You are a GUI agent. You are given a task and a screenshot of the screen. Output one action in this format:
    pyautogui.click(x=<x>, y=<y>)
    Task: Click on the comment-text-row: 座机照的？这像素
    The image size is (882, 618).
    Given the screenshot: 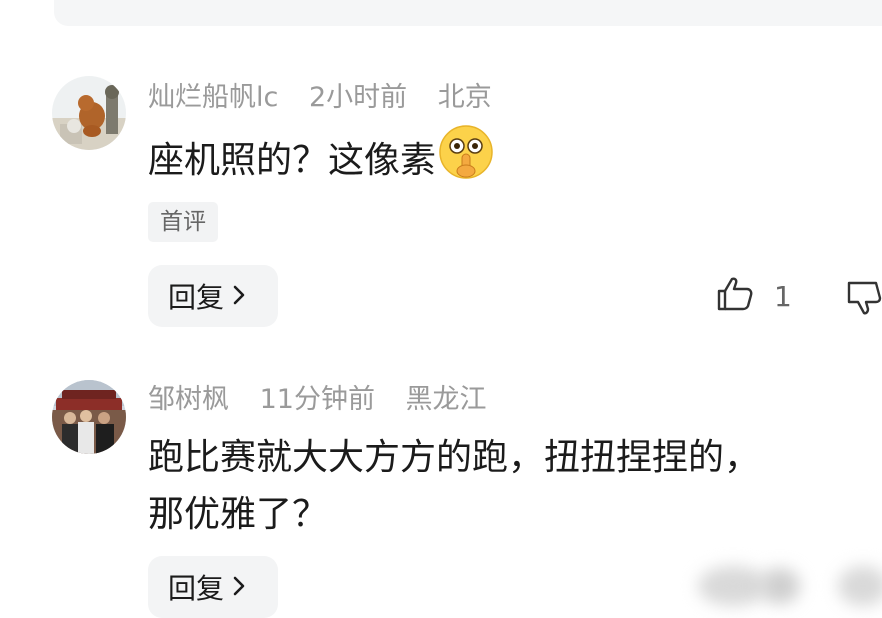 What is the action you would take?
    pyautogui.click(x=321, y=159)
    